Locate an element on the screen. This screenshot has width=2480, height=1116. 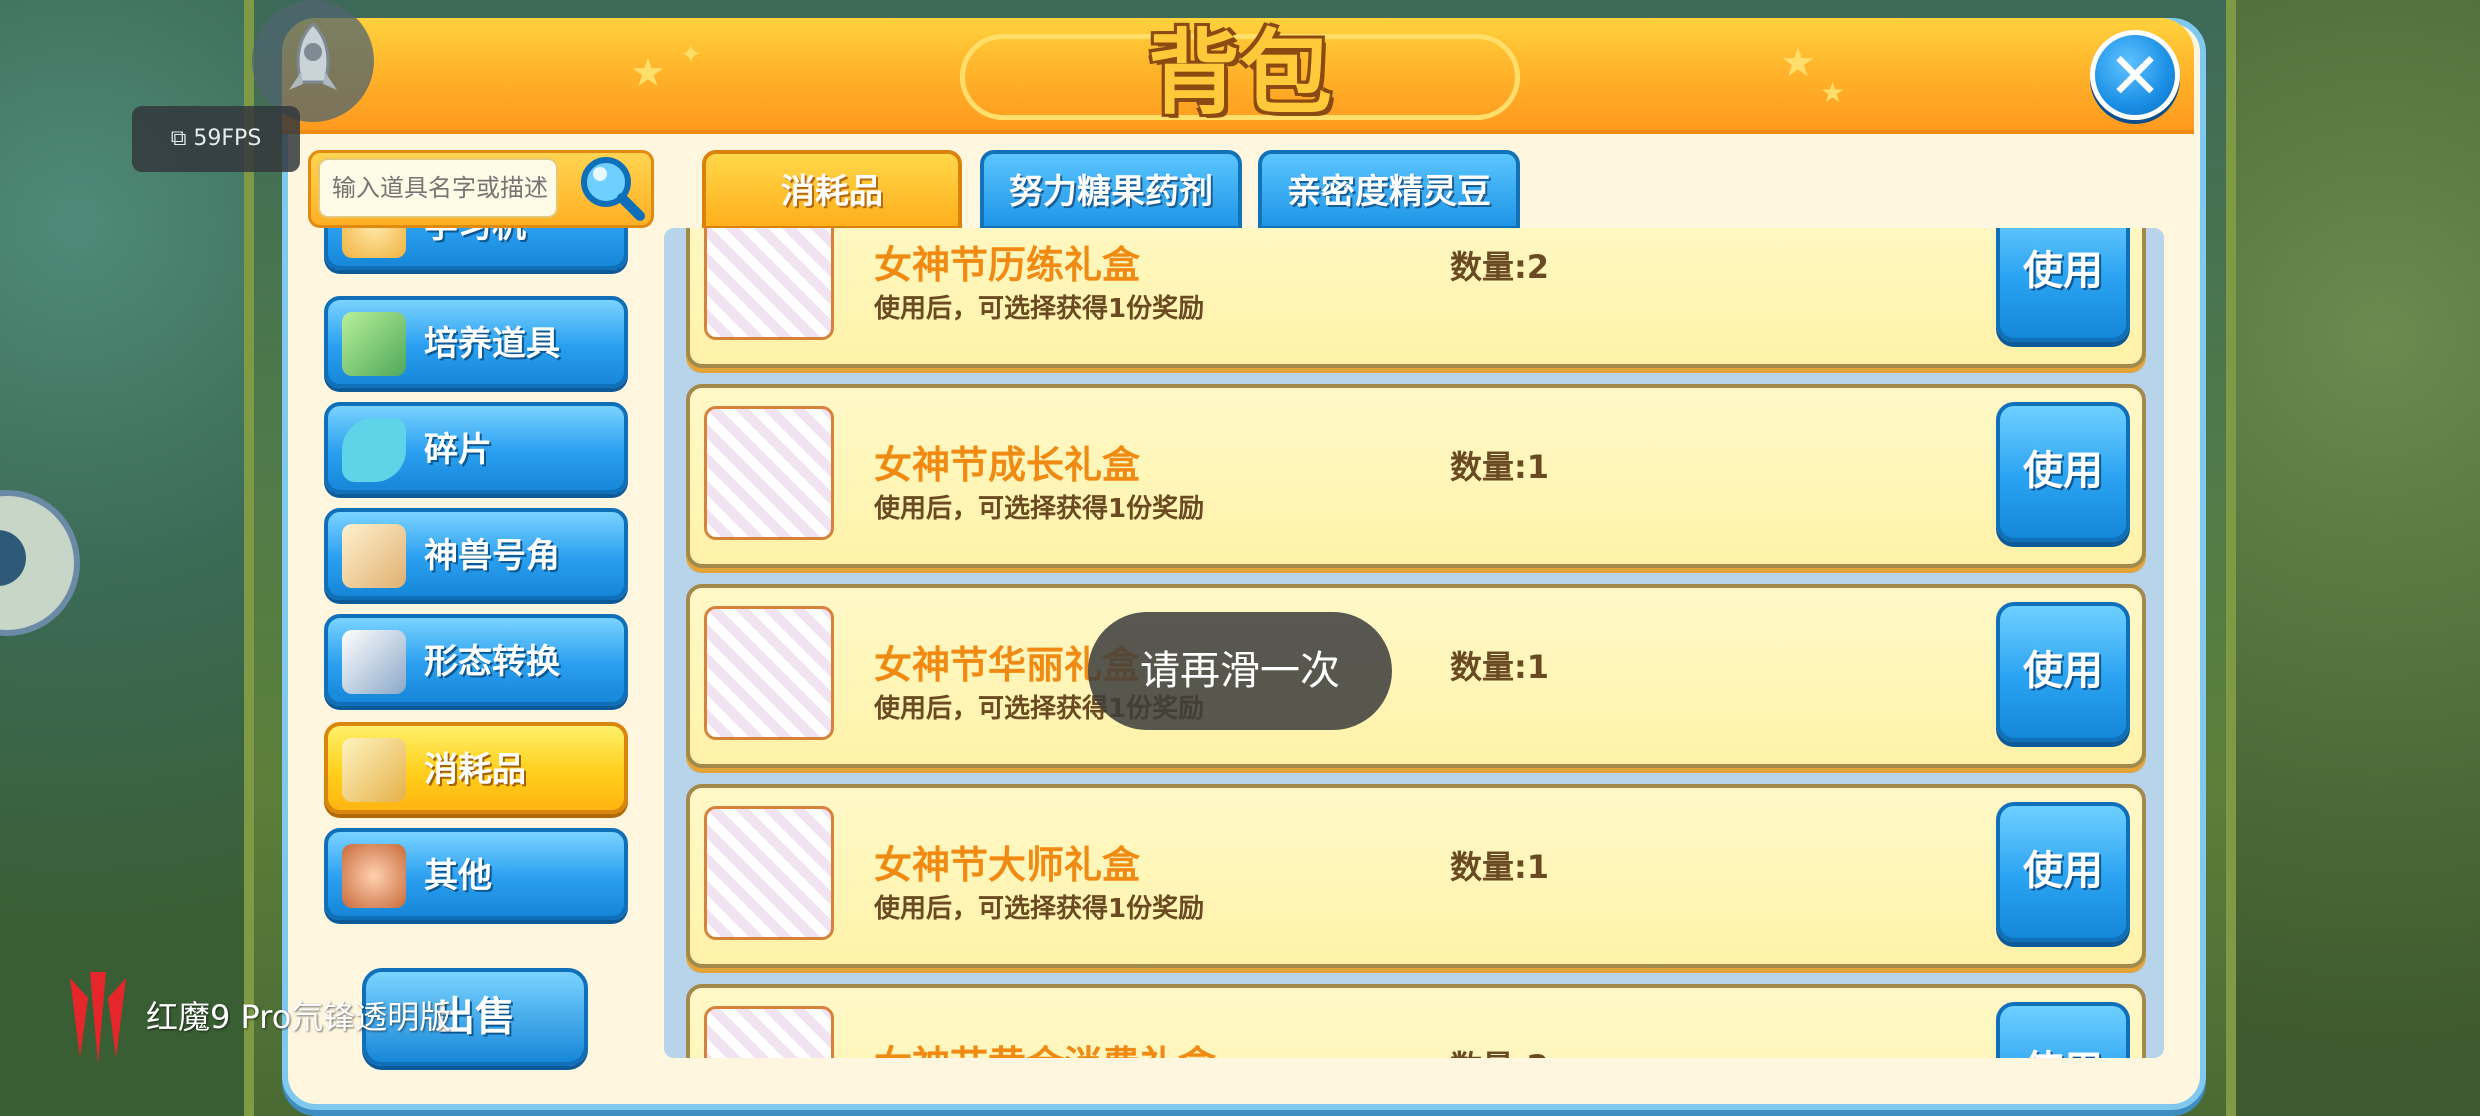
tab-consumables: 消耗品 is located at coordinates (832, 190).